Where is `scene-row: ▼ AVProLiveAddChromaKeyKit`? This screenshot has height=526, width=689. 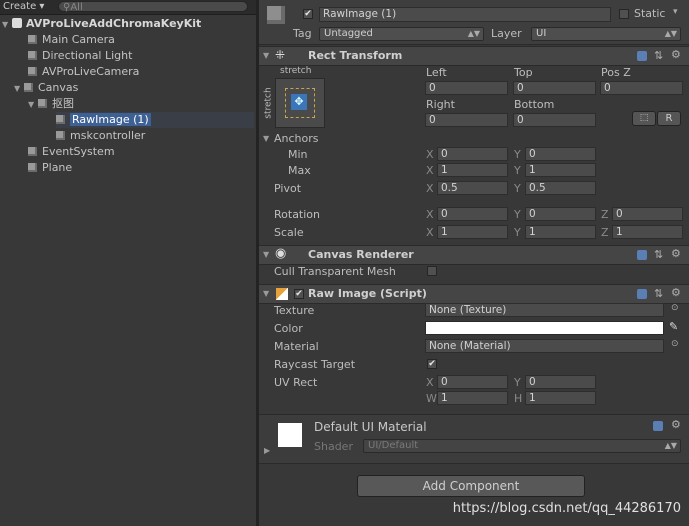 scene-row: ▼ AVProLiveAddChromaKeyKit is located at coordinates (101, 24).